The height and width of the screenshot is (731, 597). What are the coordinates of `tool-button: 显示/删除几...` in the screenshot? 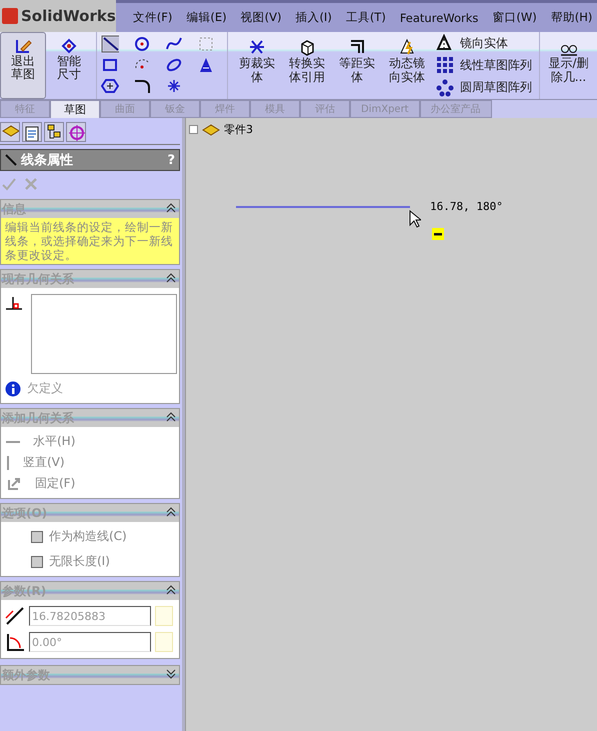 It's located at (568, 65).